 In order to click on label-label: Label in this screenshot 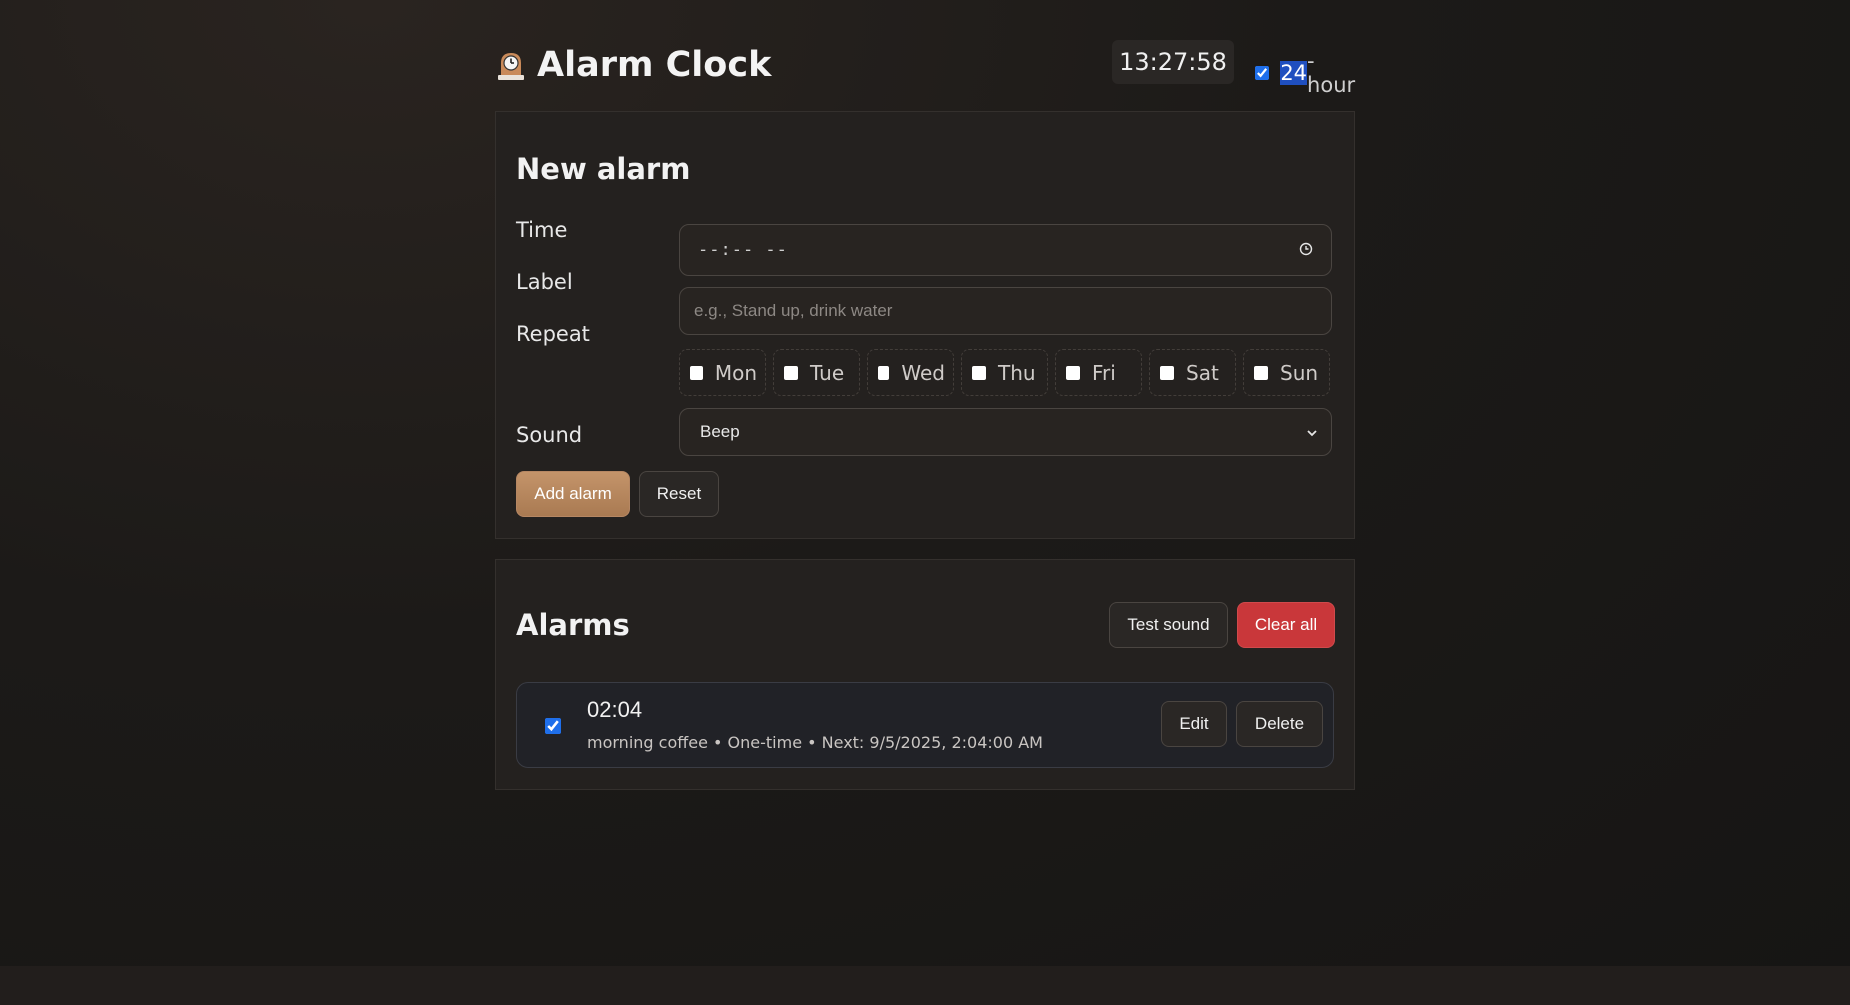, I will do `click(544, 282)`.